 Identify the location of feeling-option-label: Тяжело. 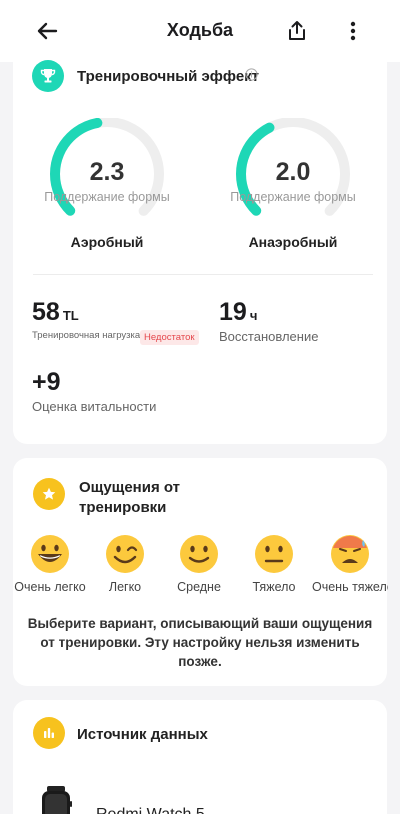
(274, 587).